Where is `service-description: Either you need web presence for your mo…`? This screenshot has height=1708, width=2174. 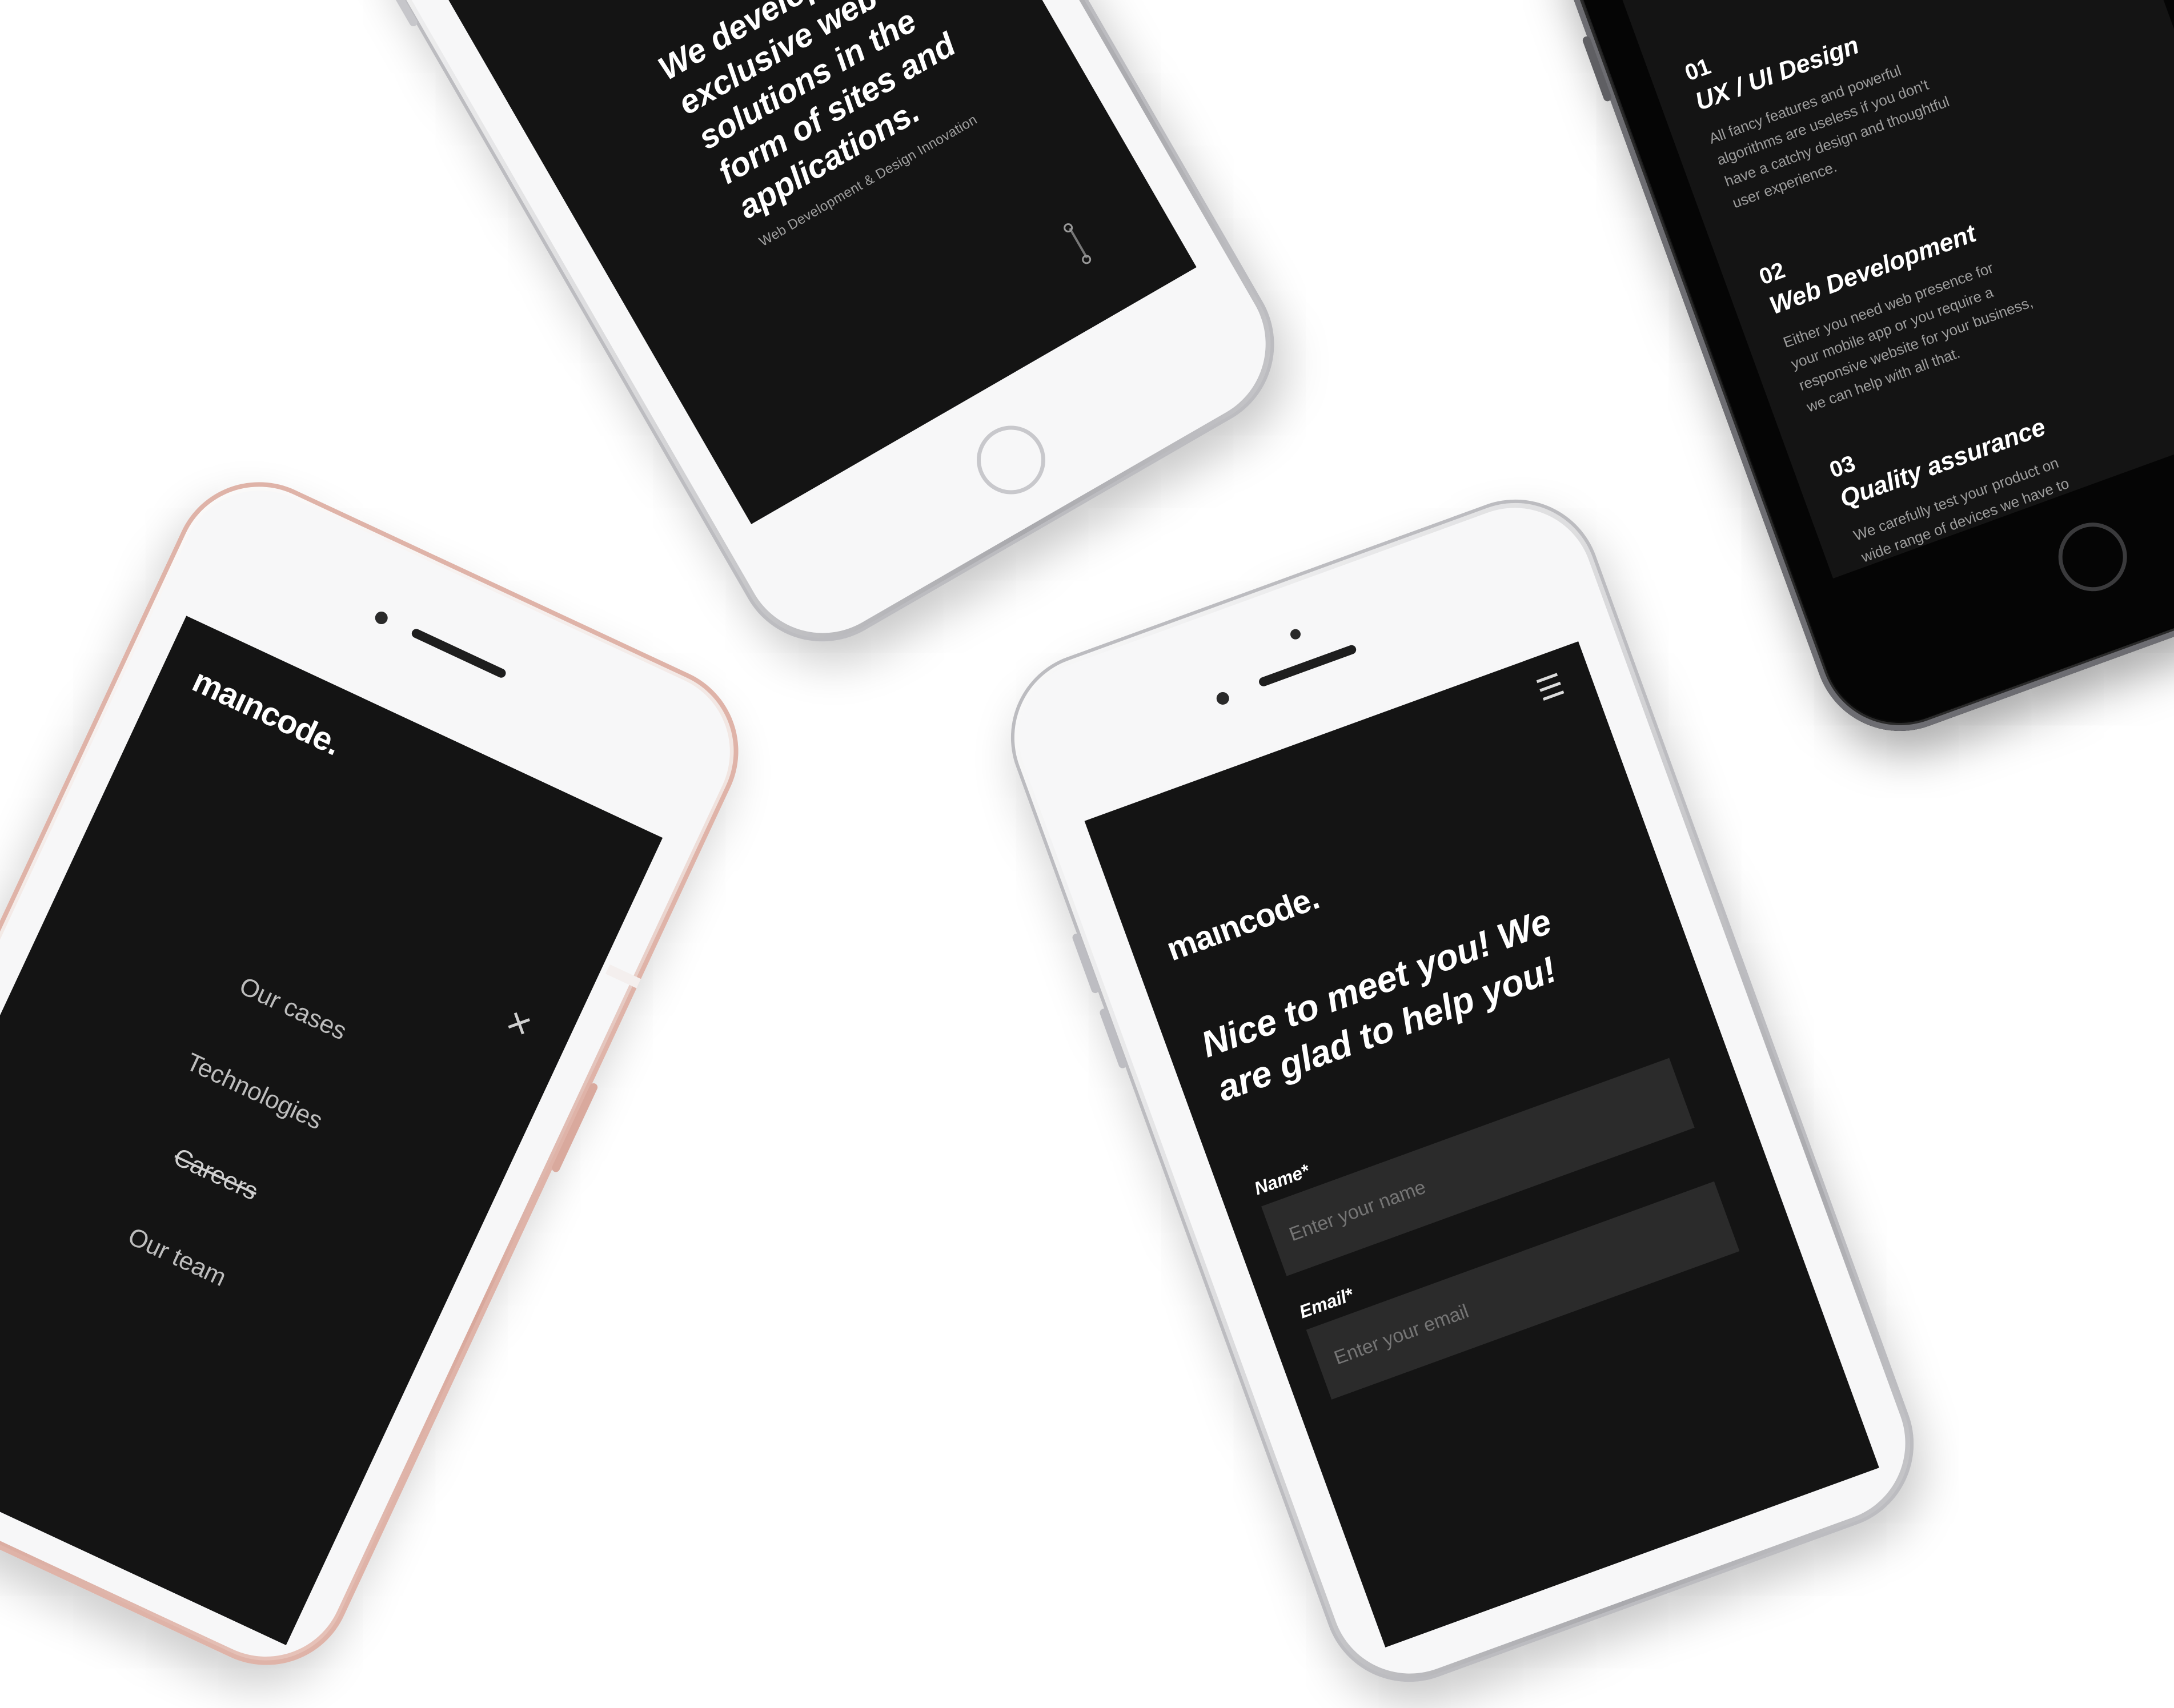 service-description: Either you need web presence for your mo… is located at coordinates (1908, 337).